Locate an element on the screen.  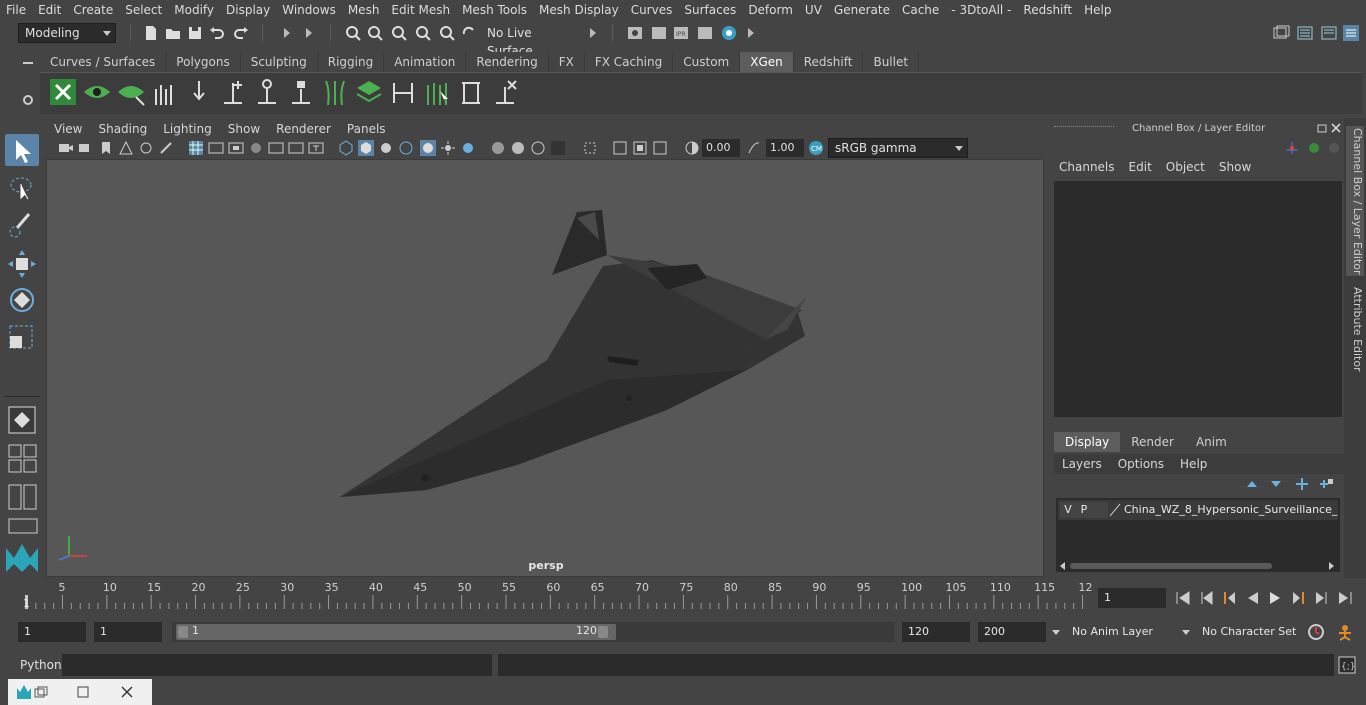
xgen-guides-to-curves-icon is located at coordinates (335, 92).